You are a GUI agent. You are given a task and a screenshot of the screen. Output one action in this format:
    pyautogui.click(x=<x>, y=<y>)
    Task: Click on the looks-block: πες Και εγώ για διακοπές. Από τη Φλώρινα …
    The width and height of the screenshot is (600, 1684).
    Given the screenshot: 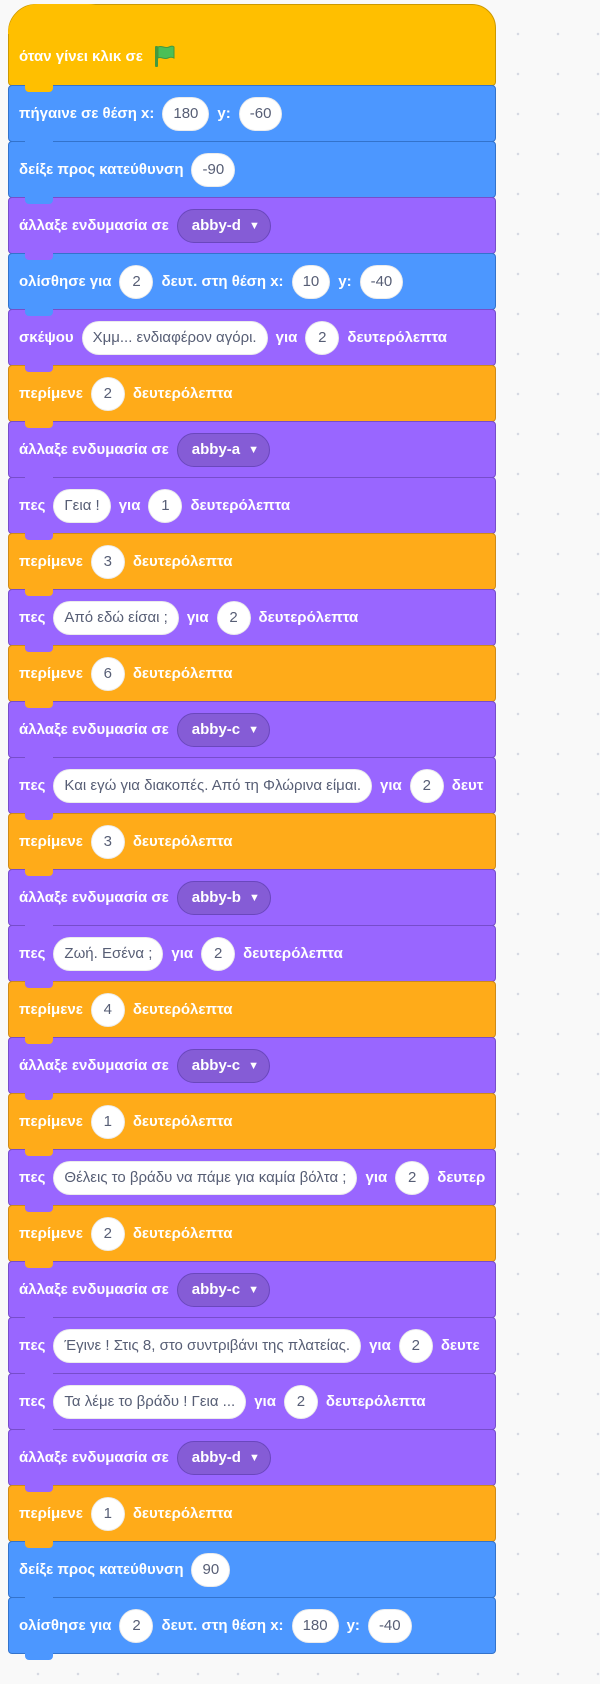 What is the action you would take?
    pyautogui.click(x=252, y=788)
    